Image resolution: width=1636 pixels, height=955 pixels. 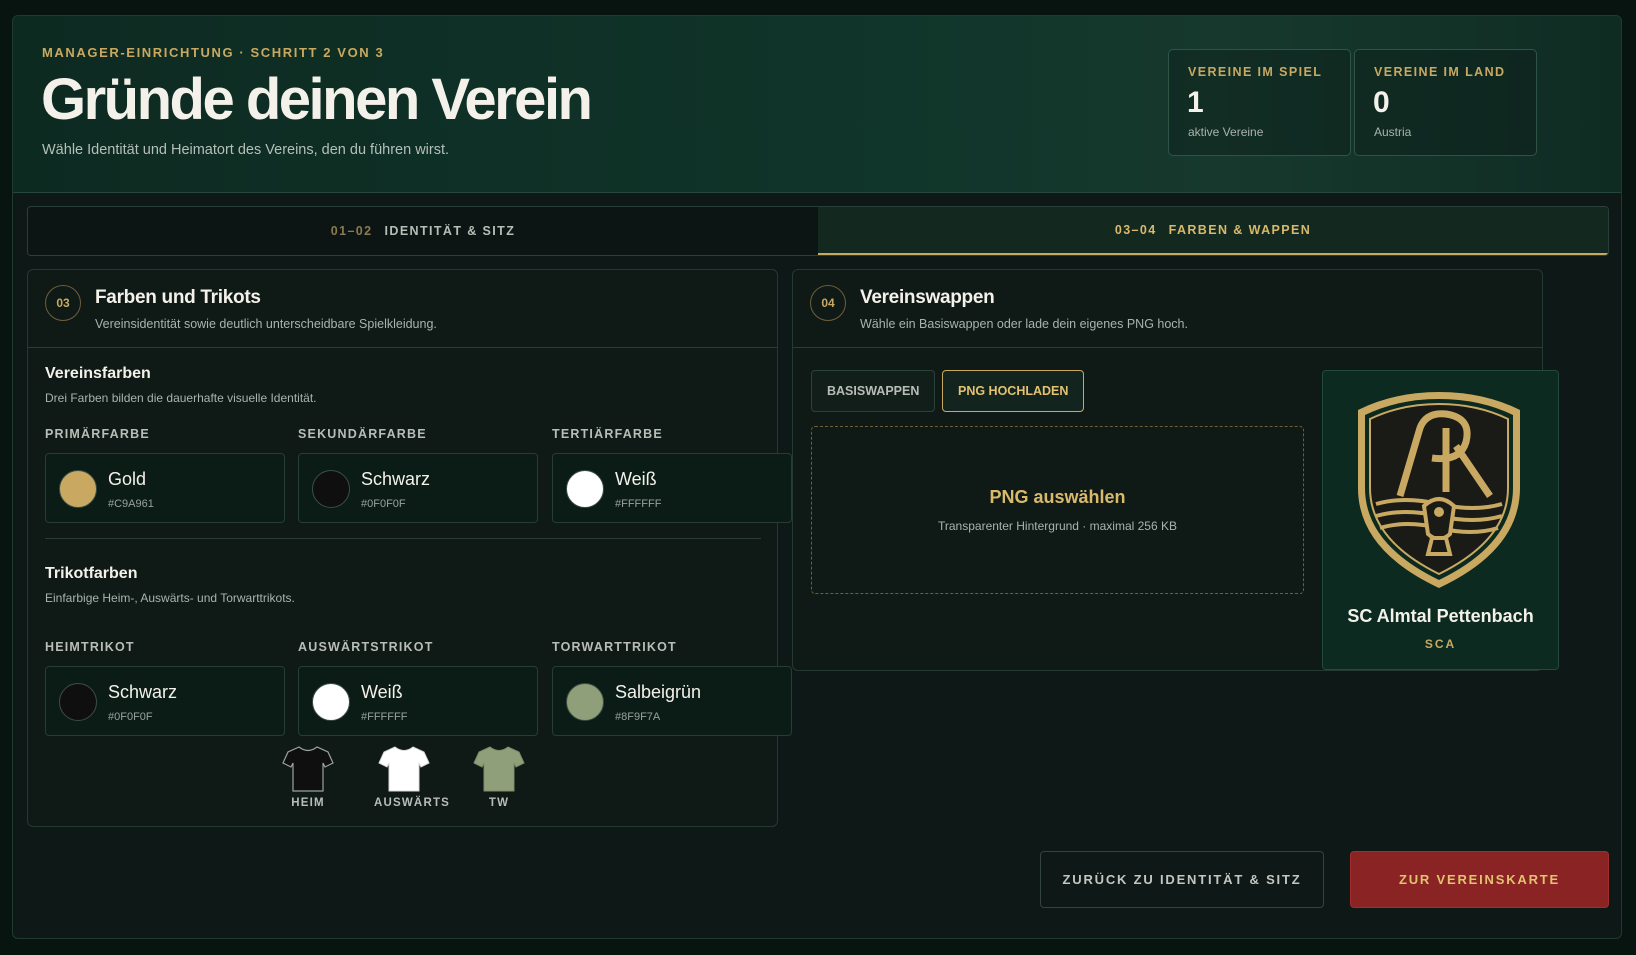 I want to click on club-abbreviation: SCA, so click(x=1440, y=644).